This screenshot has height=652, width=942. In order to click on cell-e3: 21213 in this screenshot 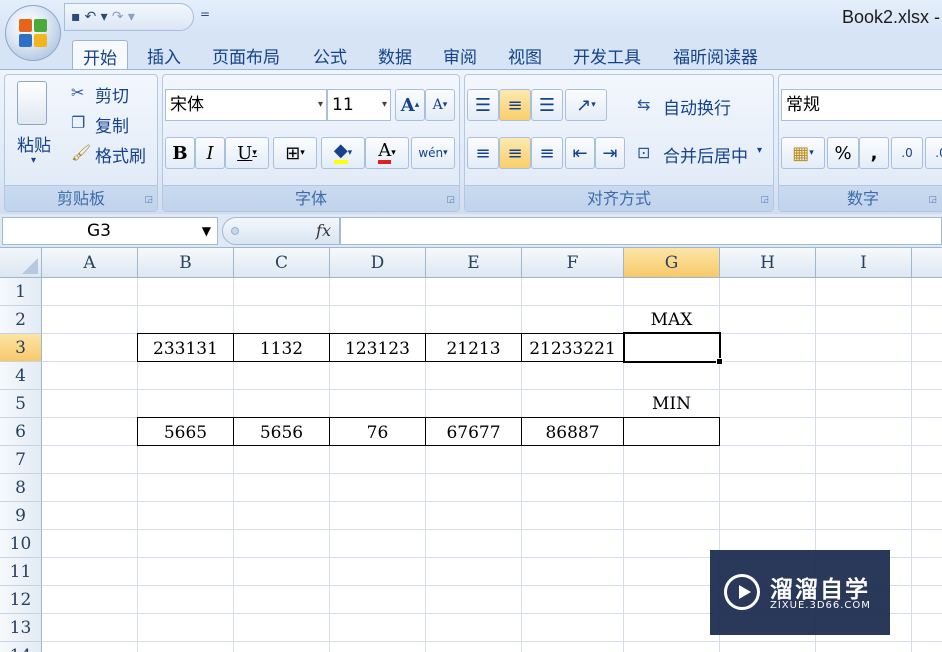, I will do `click(473, 347)`.